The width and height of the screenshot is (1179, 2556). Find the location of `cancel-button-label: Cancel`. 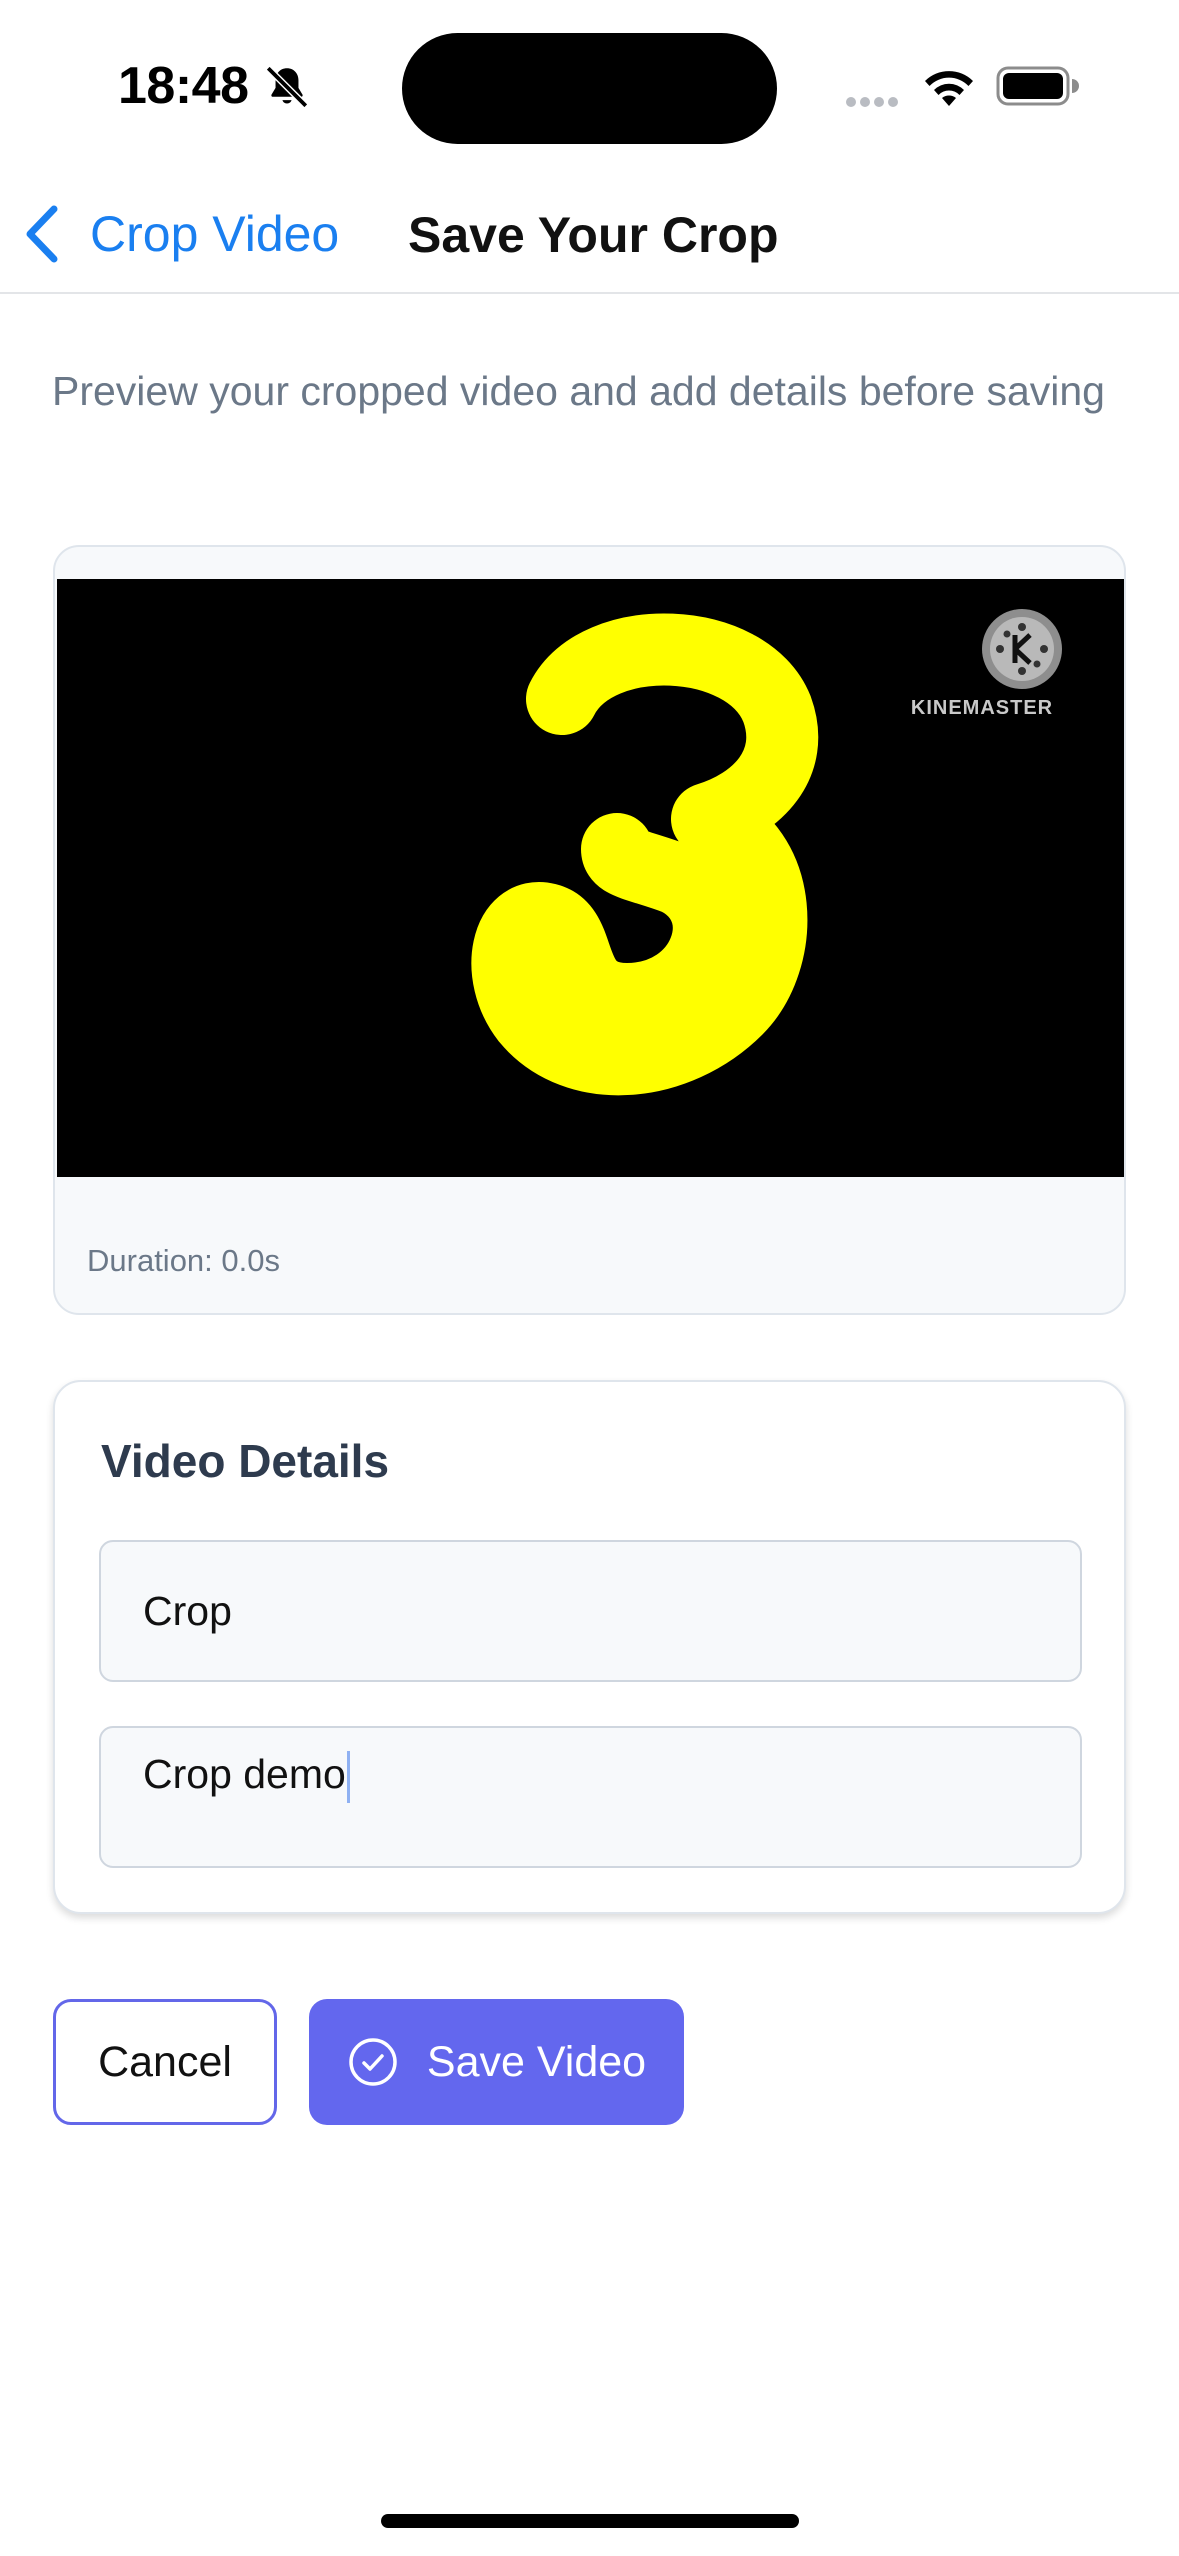

cancel-button-label: Cancel is located at coordinates (165, 2061).